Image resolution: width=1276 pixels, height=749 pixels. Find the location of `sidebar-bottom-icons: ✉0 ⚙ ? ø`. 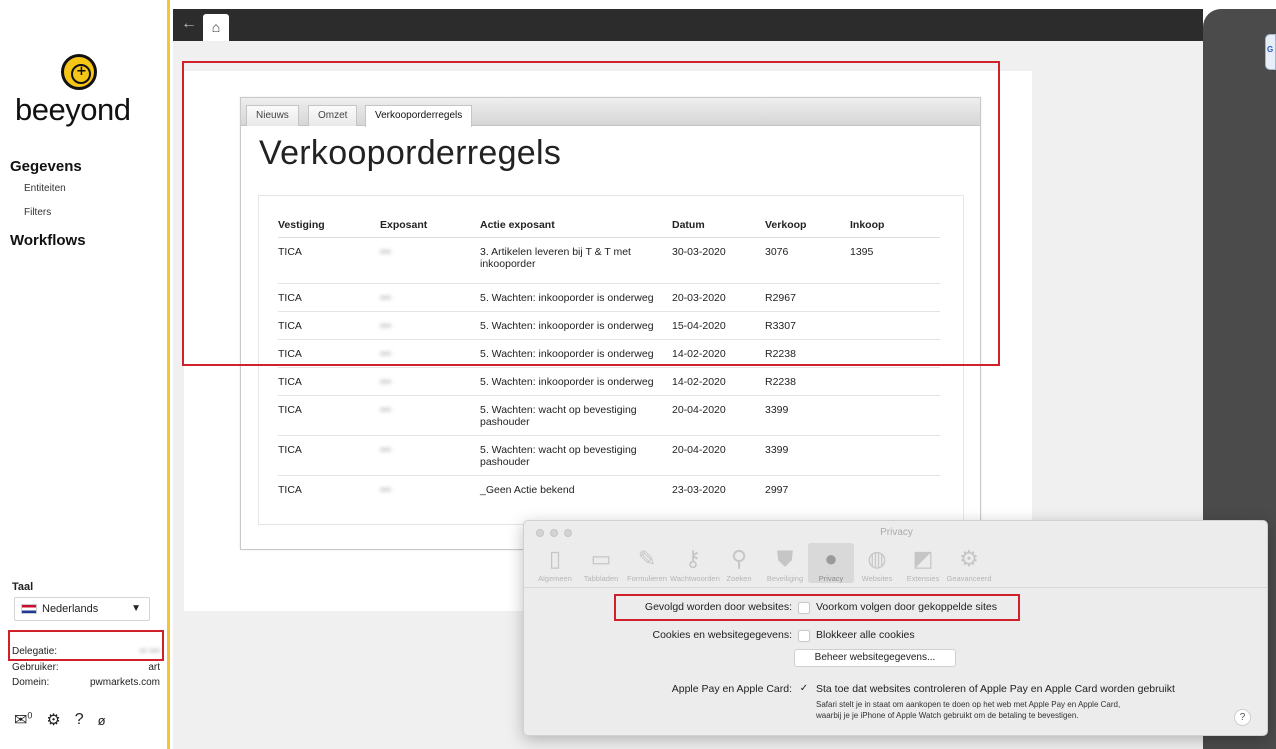

sidebar-bottom-icons: ✉0 ⚙ ? ø is located at coordinates (60, 720).